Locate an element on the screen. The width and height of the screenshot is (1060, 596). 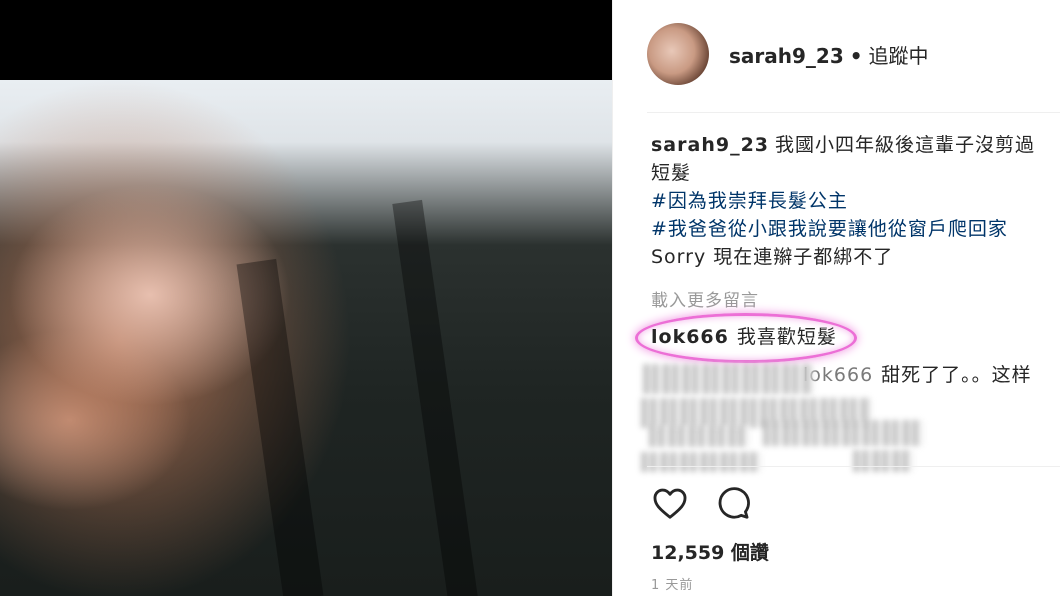
comment-text: 我喜歡短髮 is located at coordinates (786, 337).